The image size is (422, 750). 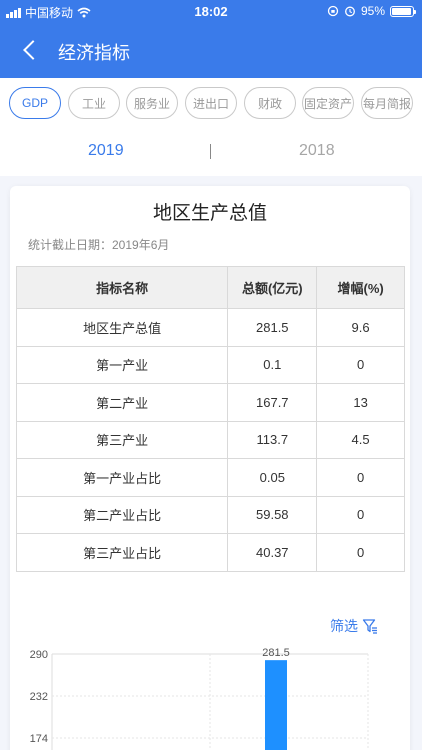 I want to click on alarm-icon, so click(x=350, y=11).